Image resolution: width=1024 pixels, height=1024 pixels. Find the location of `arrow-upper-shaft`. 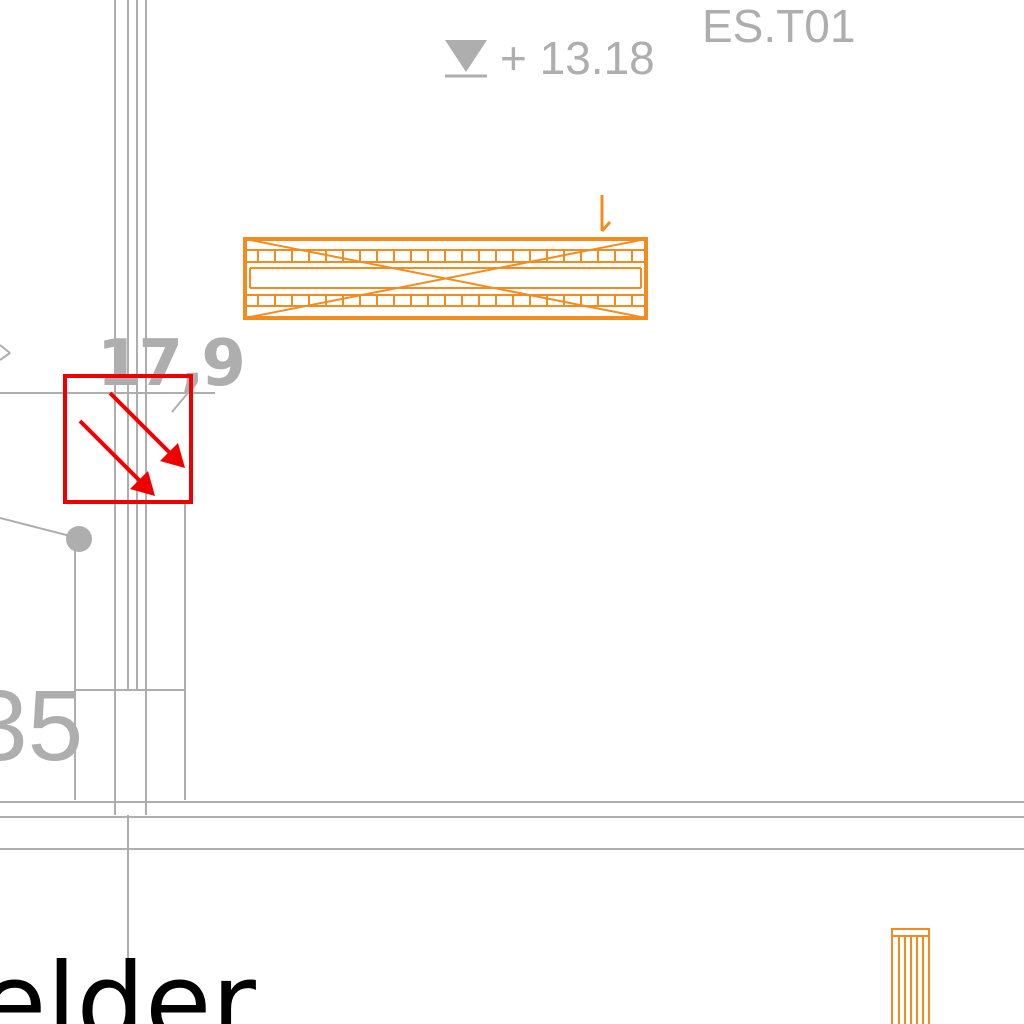

arrow-upper-shaft is located at coordinates (141, 424).